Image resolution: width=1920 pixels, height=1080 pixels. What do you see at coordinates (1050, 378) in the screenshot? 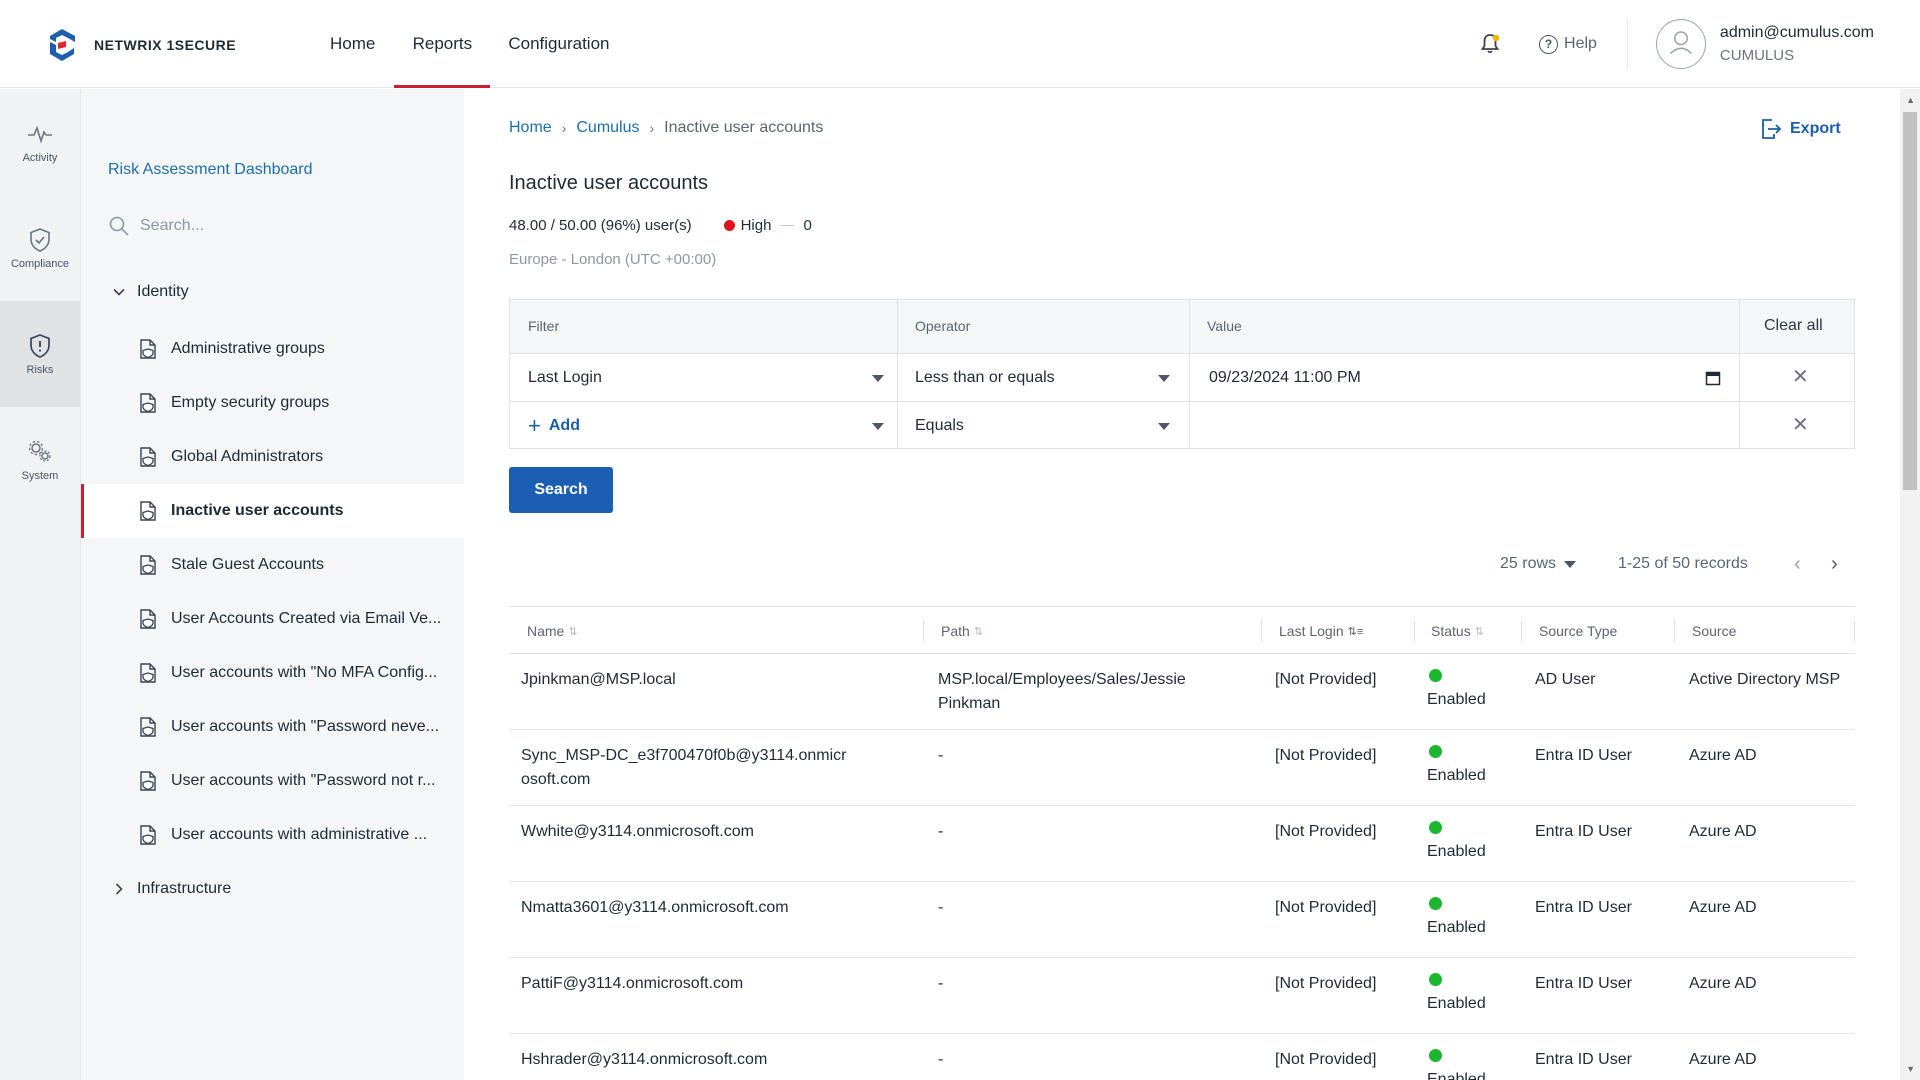
I see `operator-select: Less than or equals` at bounding box center [1050, 378].